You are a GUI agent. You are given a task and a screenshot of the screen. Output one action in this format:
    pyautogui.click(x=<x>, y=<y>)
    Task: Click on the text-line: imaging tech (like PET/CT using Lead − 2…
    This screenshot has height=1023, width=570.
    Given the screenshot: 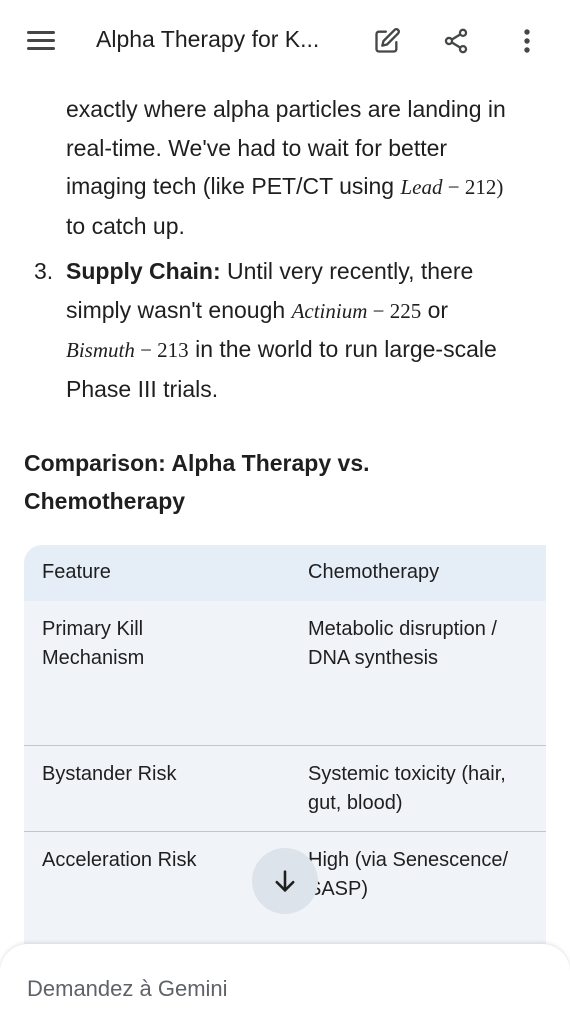 What is the action you would take?
    pyautogui.click(x=285, y=186)
    